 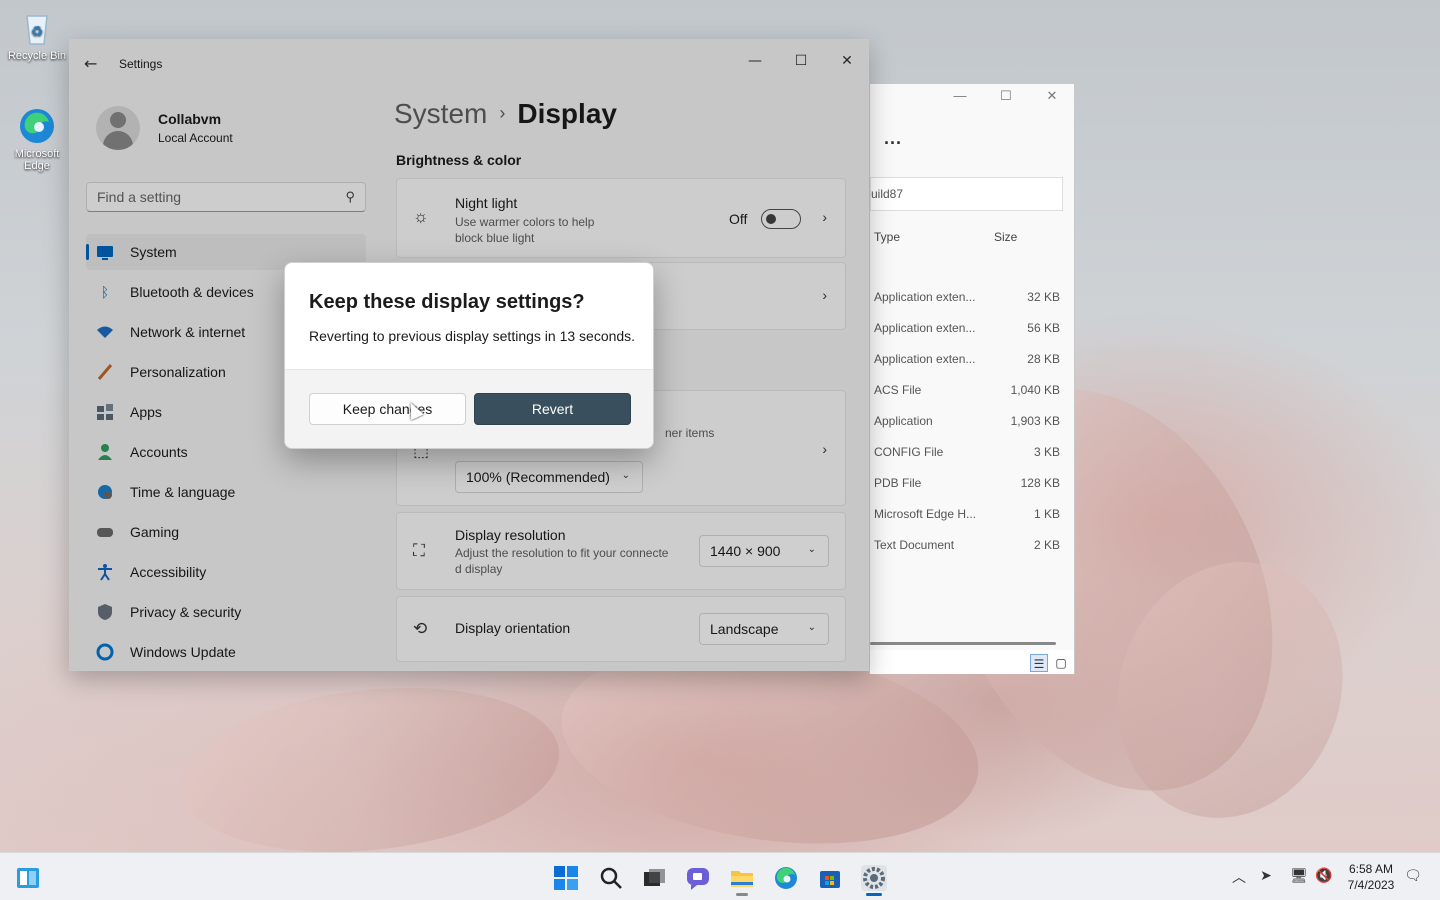 What do you see at coordinates (898, 483) in the screenshot?
I see `file-type: PDB File` at bounding box center [898, 483].